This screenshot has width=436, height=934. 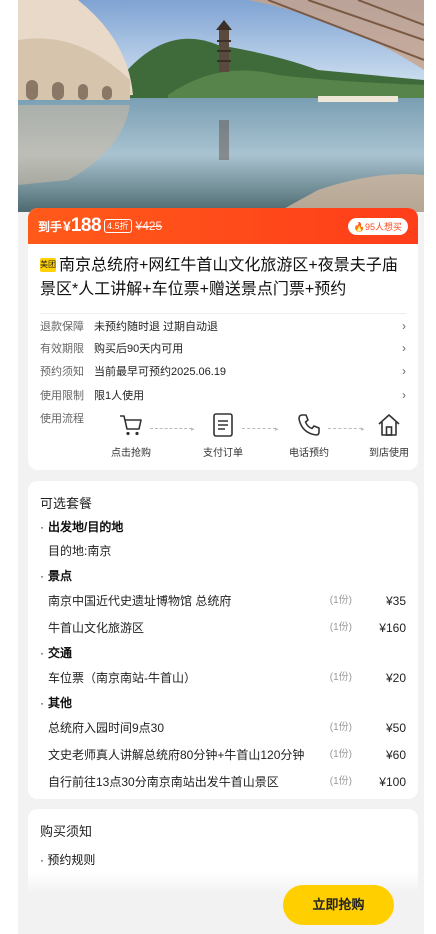 What do you see at coordinates (131, 425) in the screenshot?
I see `cart-icon` at bounding box center [131, 425].